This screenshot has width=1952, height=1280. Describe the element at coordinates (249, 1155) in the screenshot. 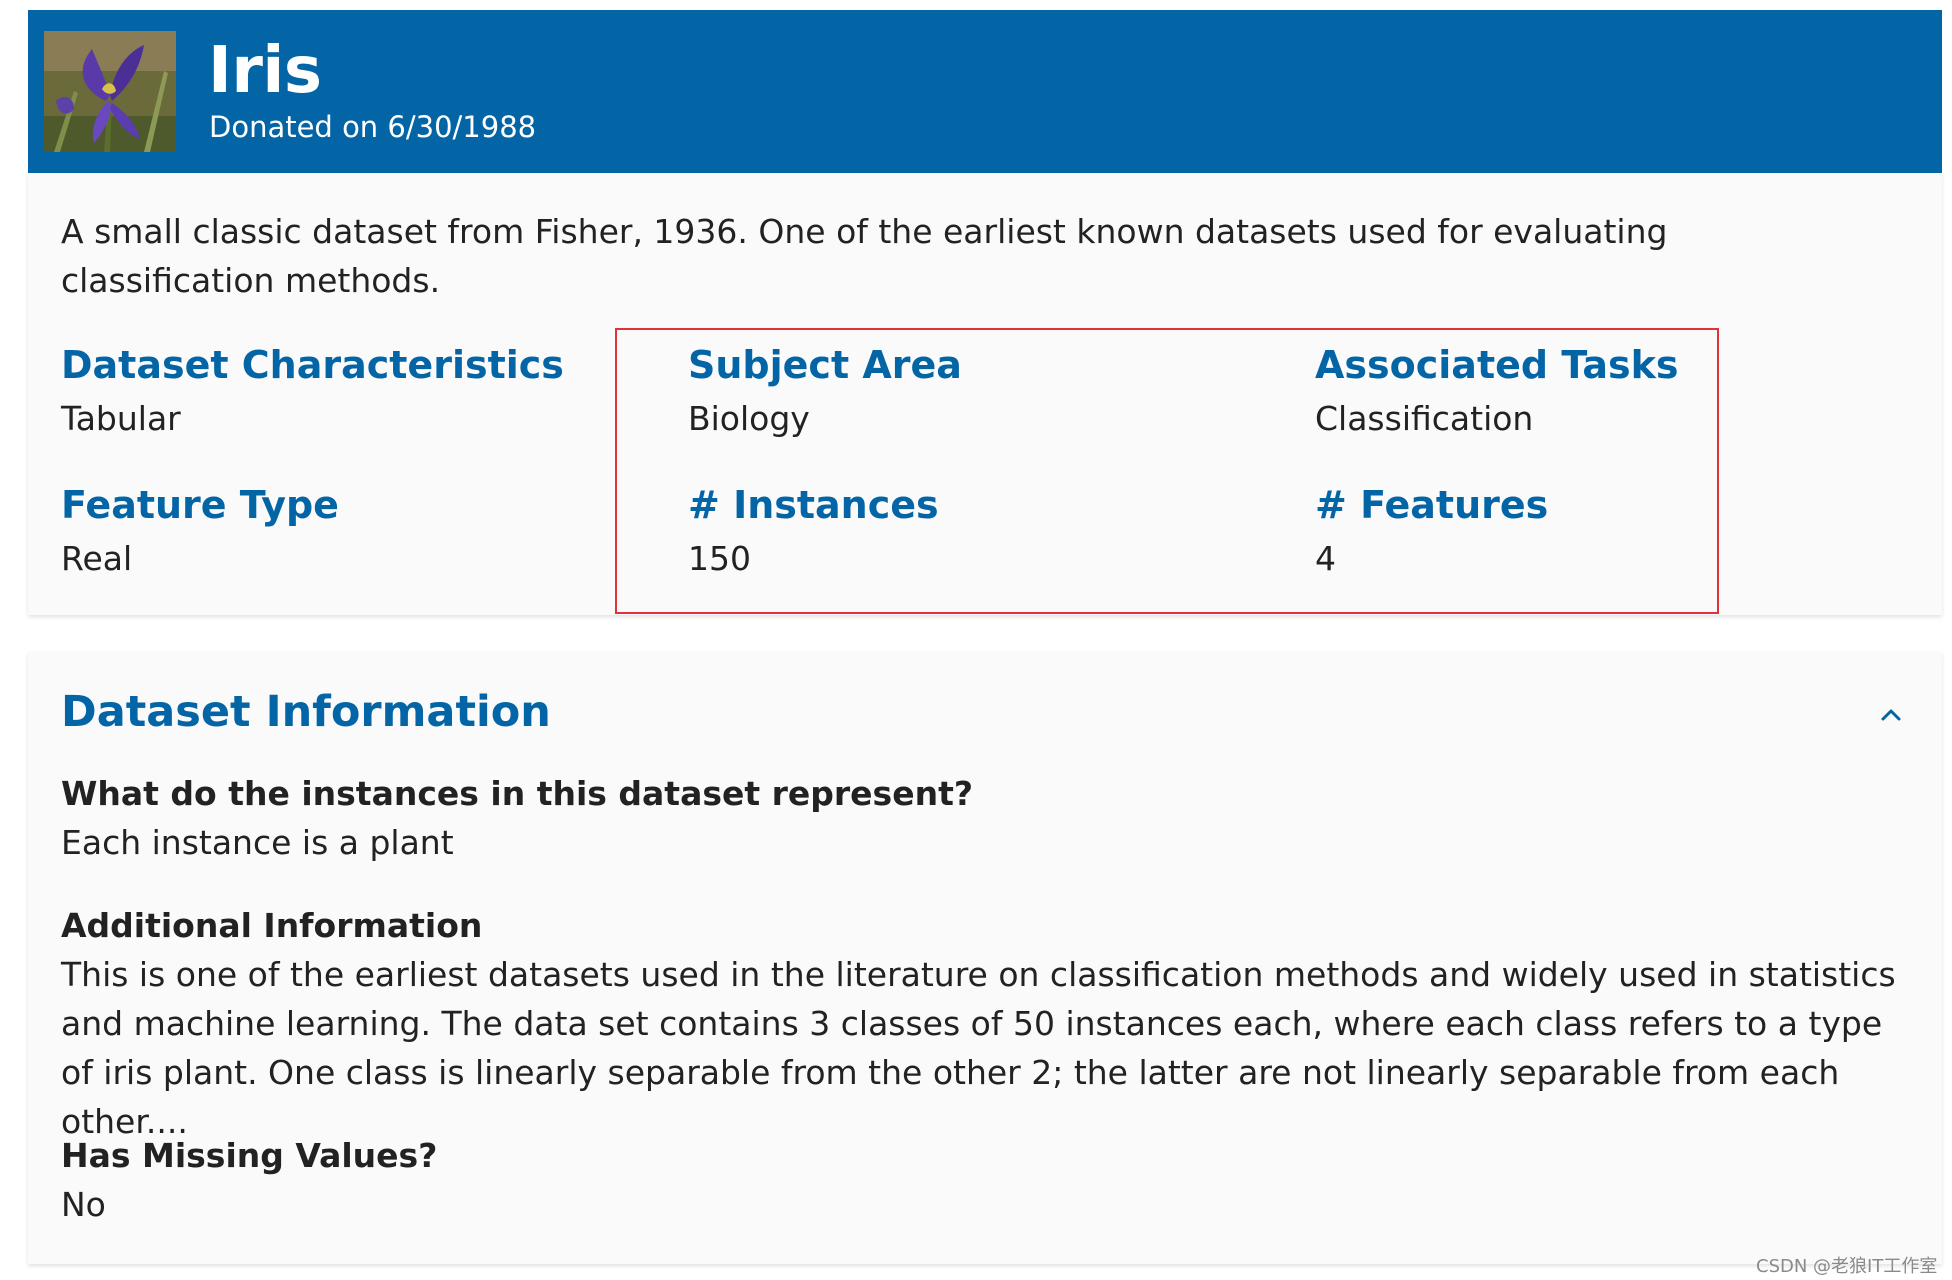

I see `info-question: Has Missing Values?` at that location.